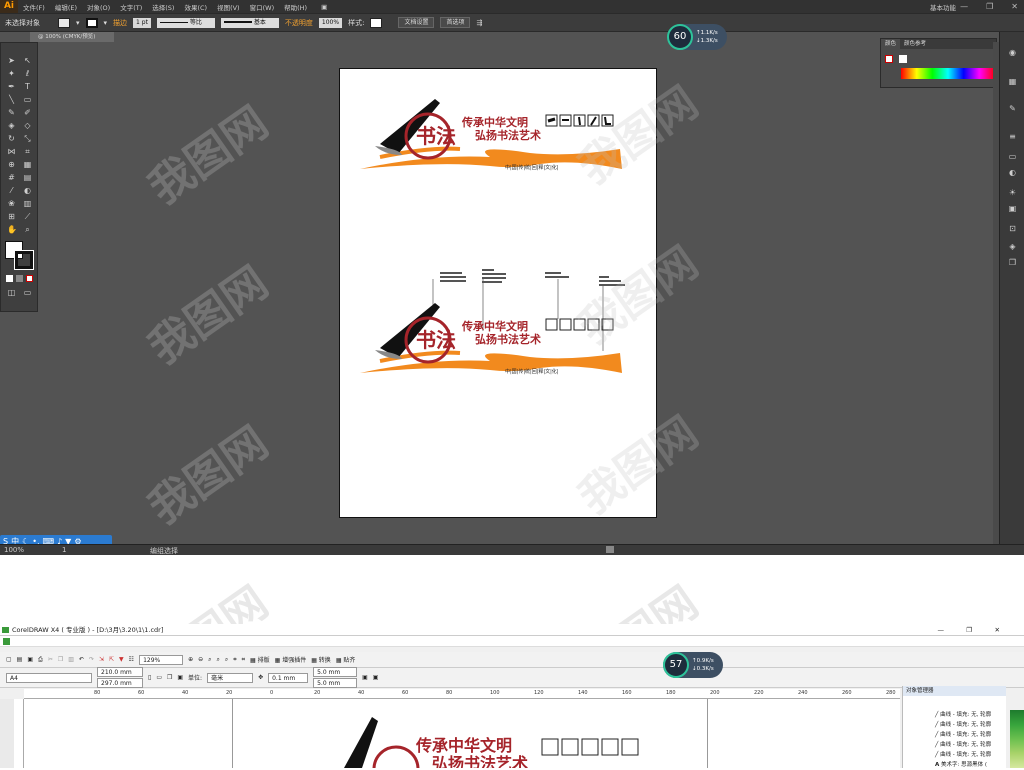 The width and height of the screenshot is (1024, 770). Describe the element at coordinates (101, 659) in the screenshot. I see `import-icon: ⇲` at that location.